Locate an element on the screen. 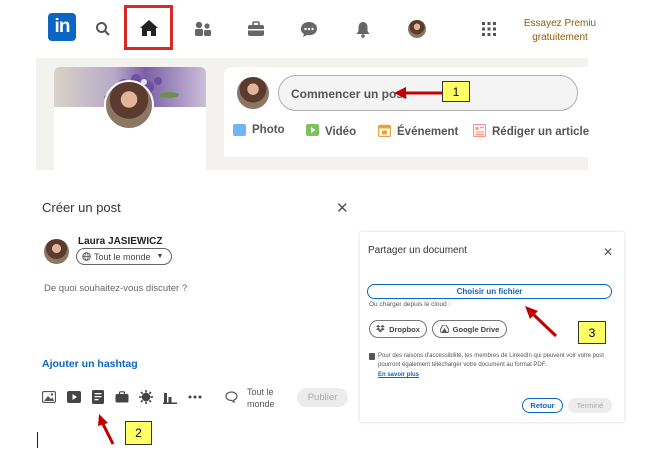  profile-avatar is located at coordinates (417, 29).